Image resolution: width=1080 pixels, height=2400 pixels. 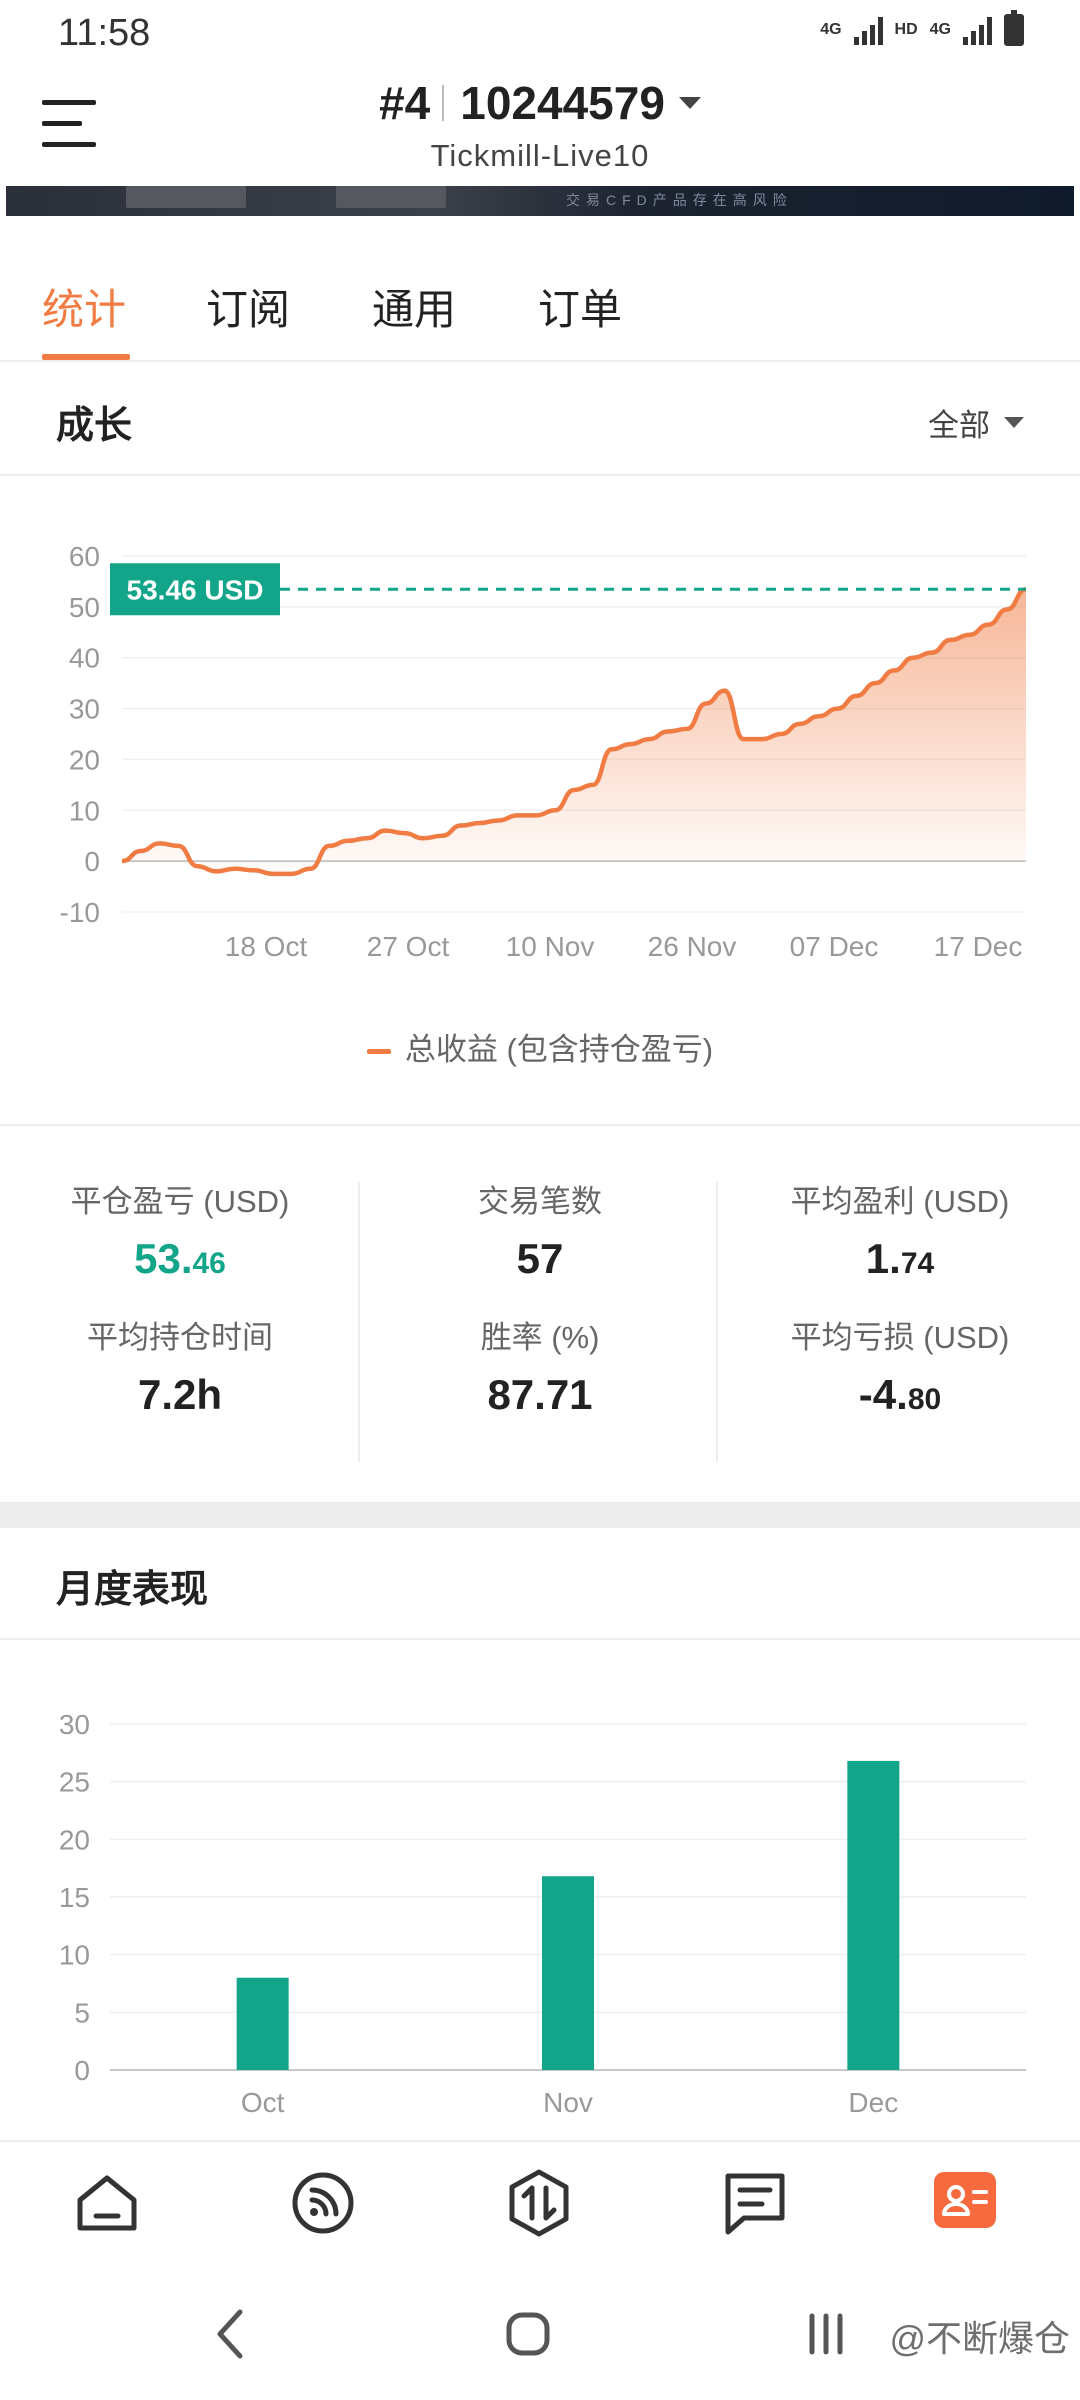 I want to click on status-bar: 11:58 4G HD 4G, so click(x=540, y=33).